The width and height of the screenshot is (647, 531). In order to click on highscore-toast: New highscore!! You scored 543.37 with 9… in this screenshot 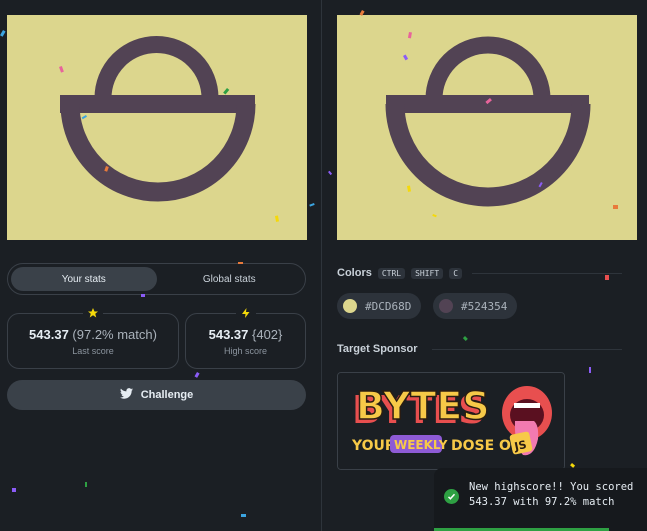, I will do `click(540, 499)`.